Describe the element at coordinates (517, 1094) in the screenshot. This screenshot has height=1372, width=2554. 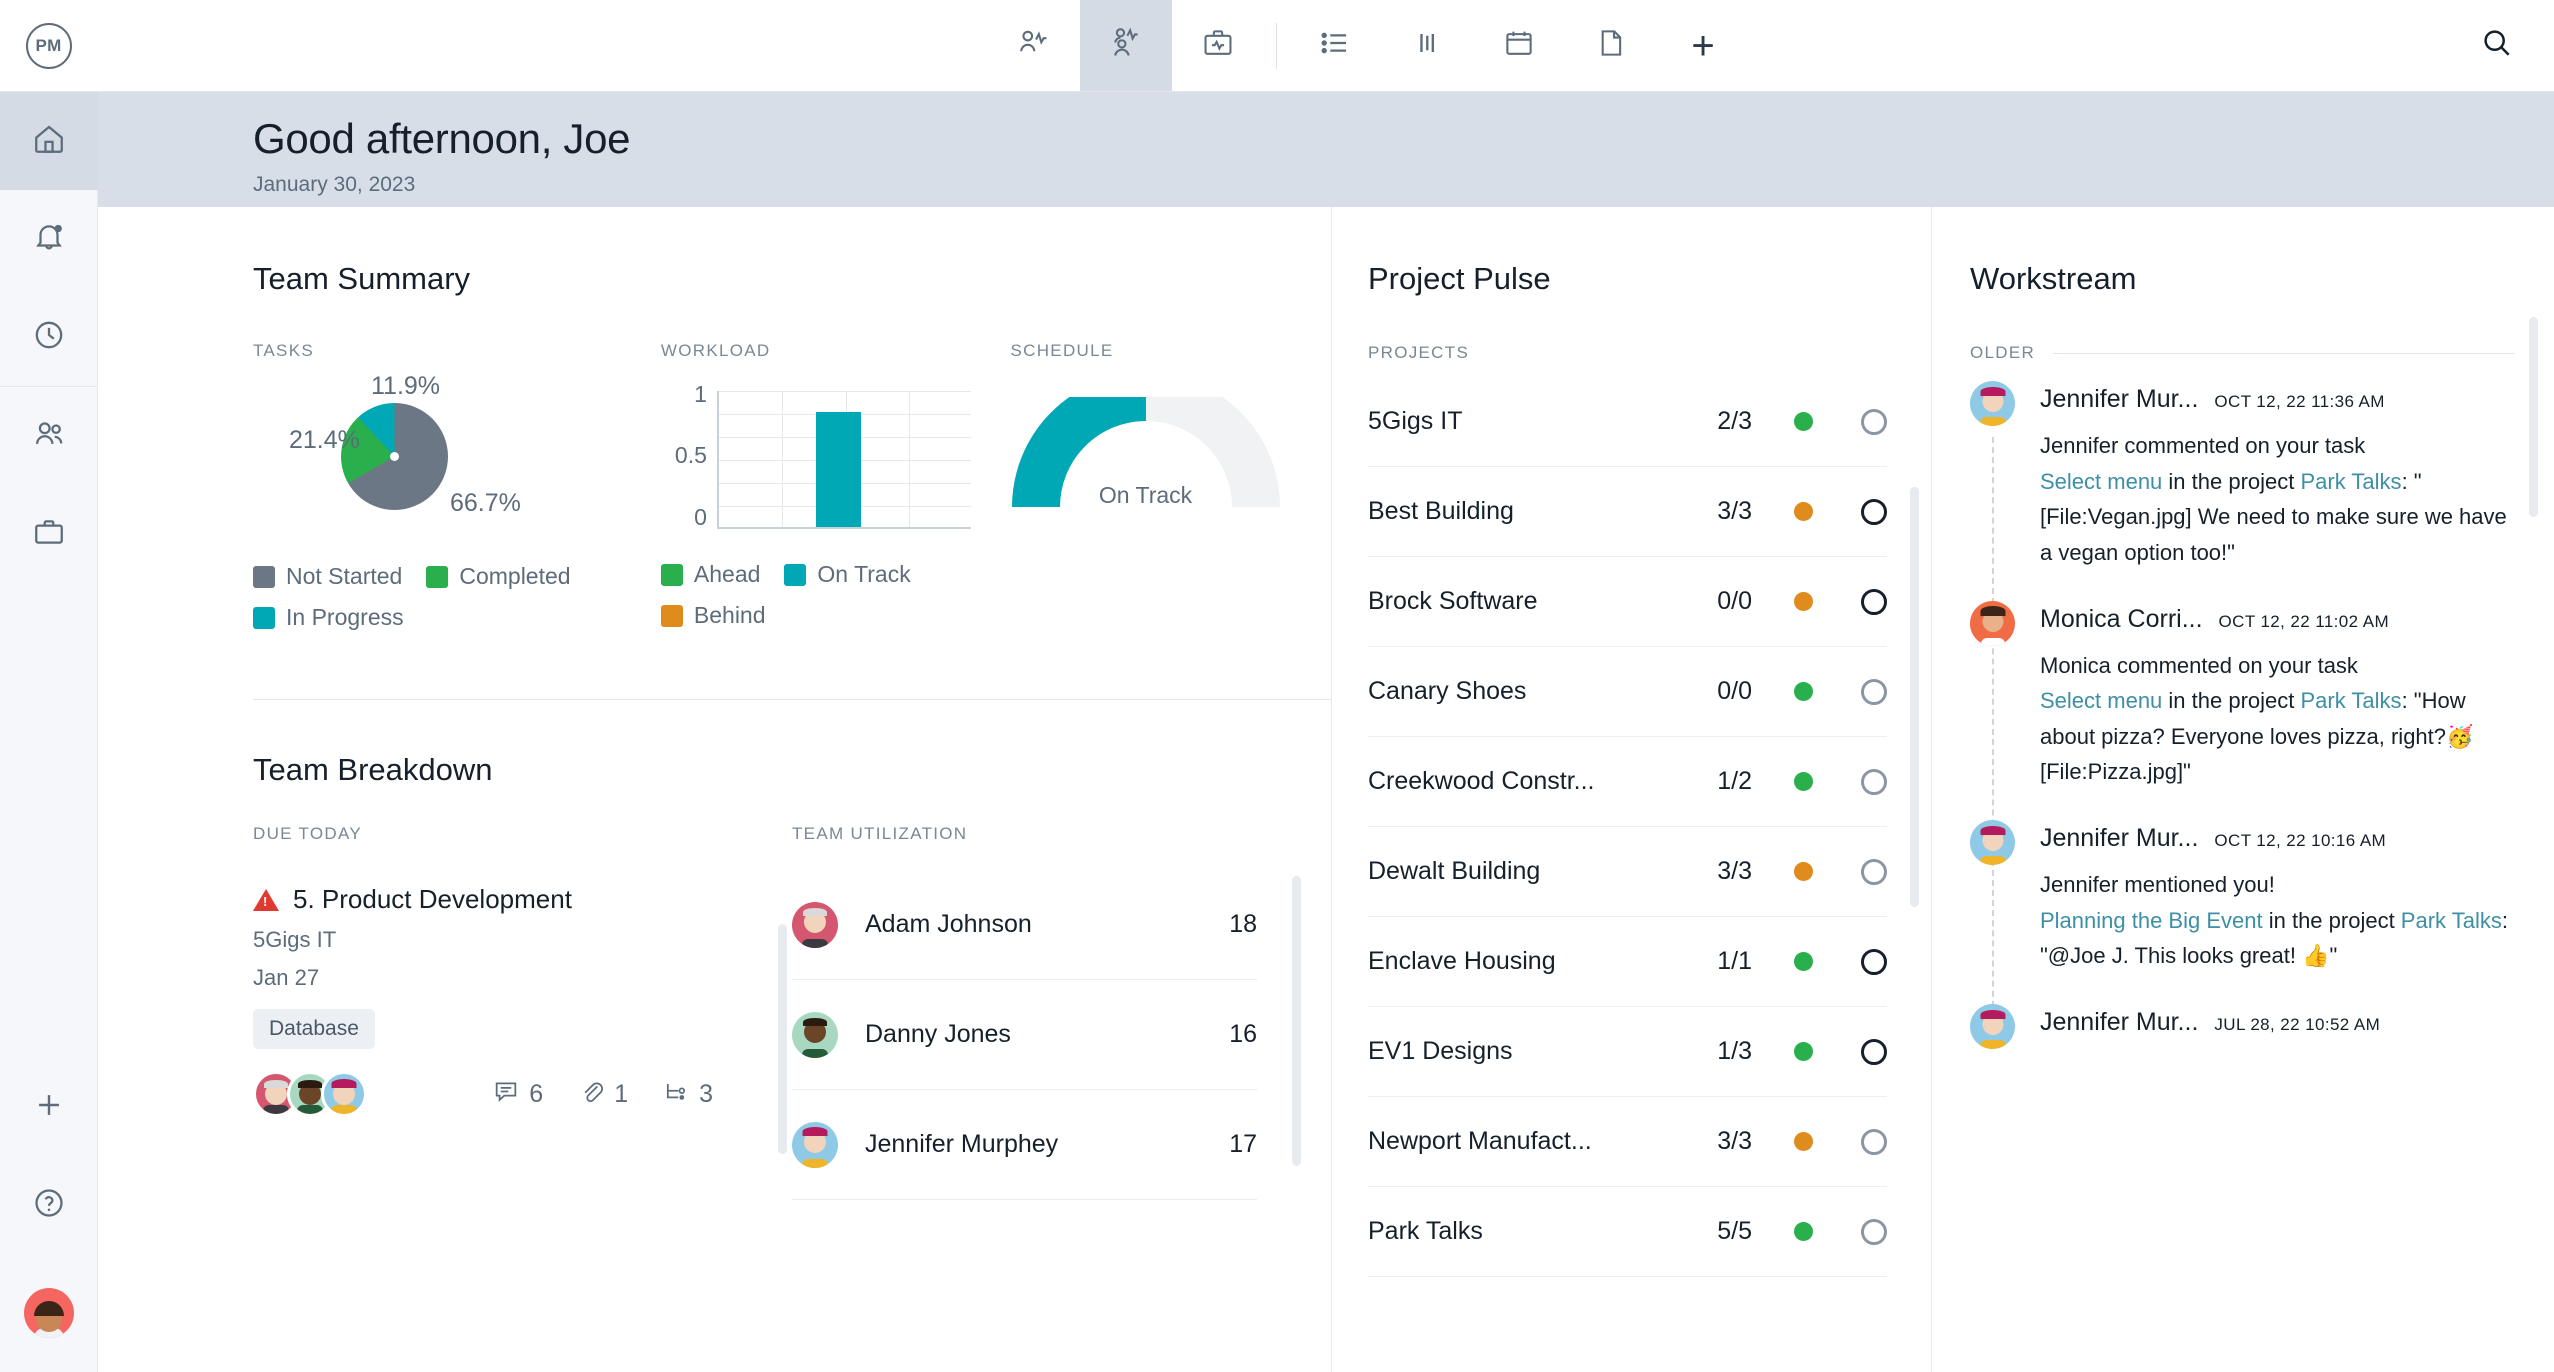
I see `comments-meta: 6` at that location.